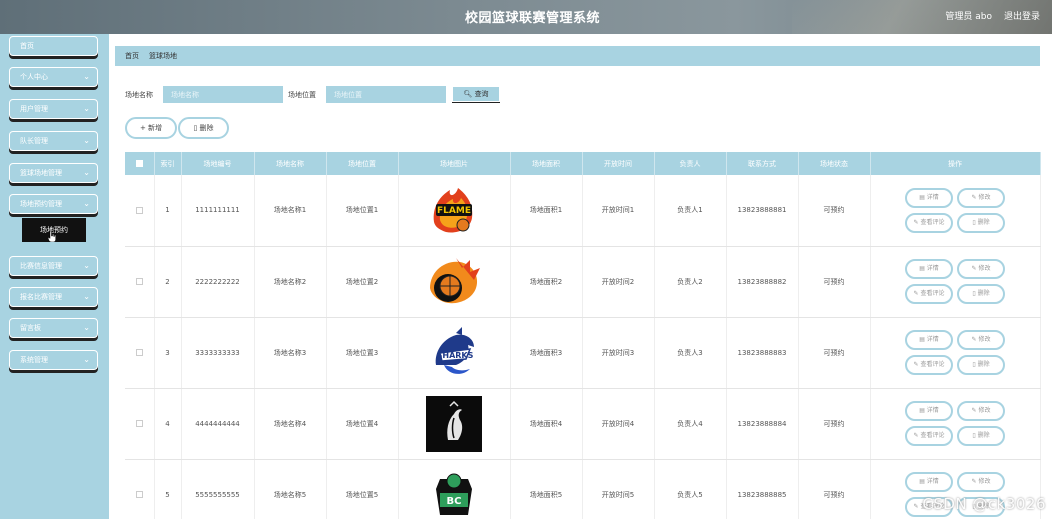 This screenshot has width=1052, height=519. I want to click on sidebar-item-label: 篮球场地管理, so click(41, 173).